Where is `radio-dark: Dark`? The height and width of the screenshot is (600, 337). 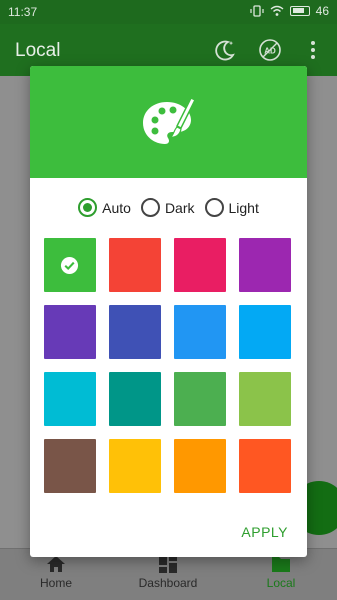
radio-dark: Dark is located at coordinates (167, 207).